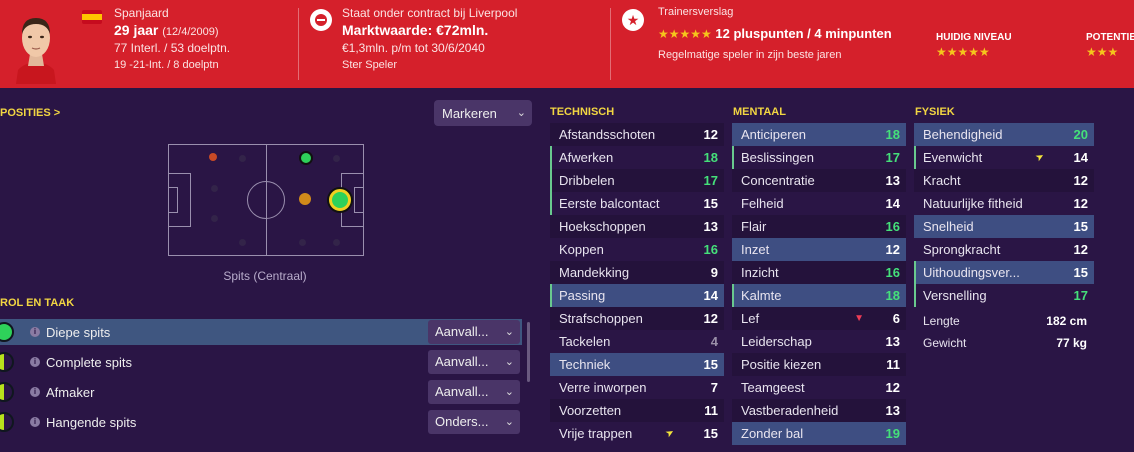 The height and width of the screenshot is (452, 1134). I want to click on attribute-name: Dribbelen, so click(587, 180).